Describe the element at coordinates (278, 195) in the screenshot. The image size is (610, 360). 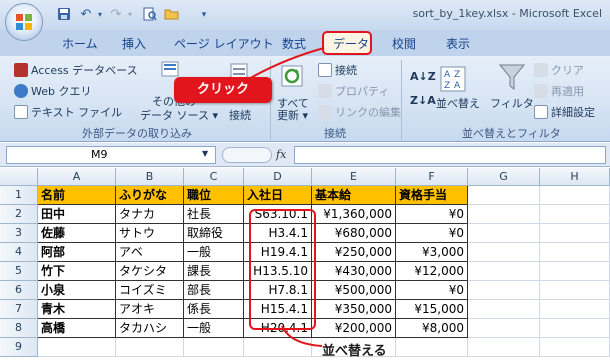
I see `header-cell: 入社日` at that location.